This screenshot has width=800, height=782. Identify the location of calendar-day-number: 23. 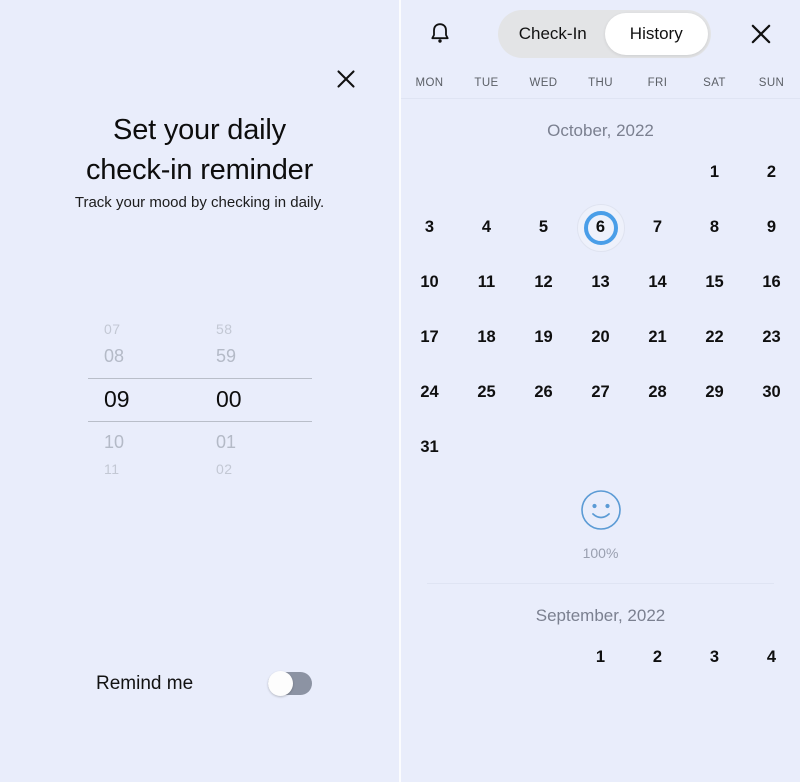
(771, 337).